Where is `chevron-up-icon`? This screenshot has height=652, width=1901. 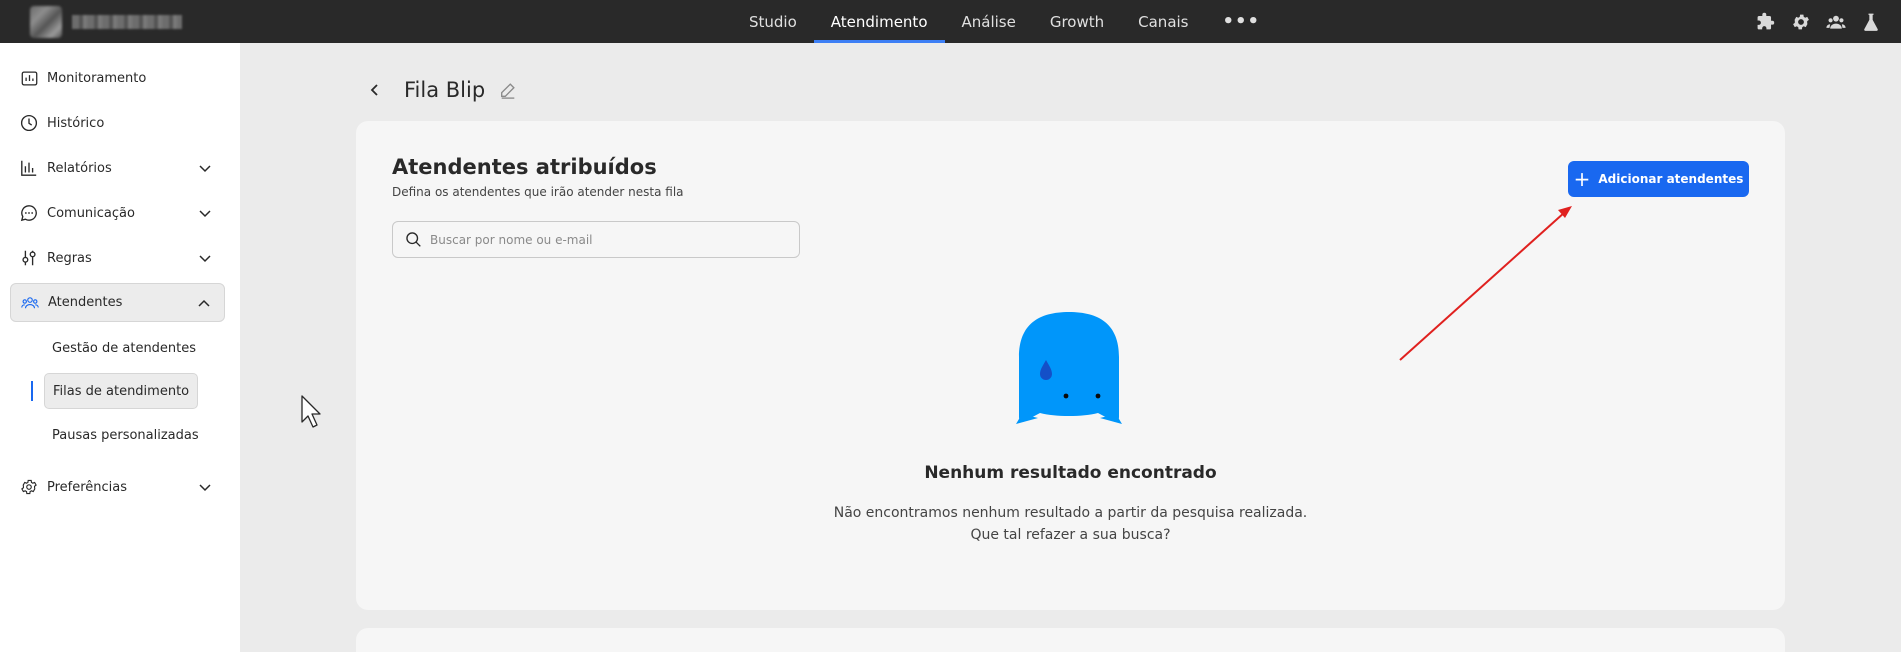 chevron-up-icon is located at coordinates (204, 304).